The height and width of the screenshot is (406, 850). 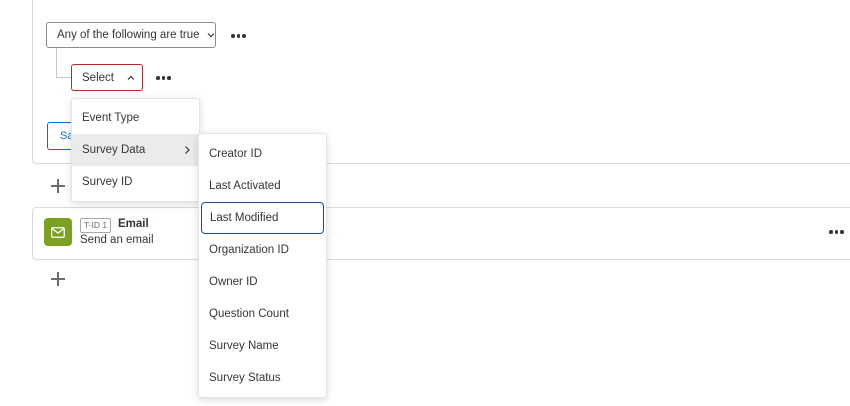 What do you see at coordinates (244, 346) in the screenshot?
I see `submenu-item-label: Survey Name` at bounding box center [244, 346].